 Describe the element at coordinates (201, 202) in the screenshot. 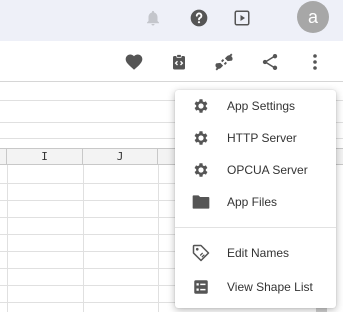

I see `folder-icon` at that location.